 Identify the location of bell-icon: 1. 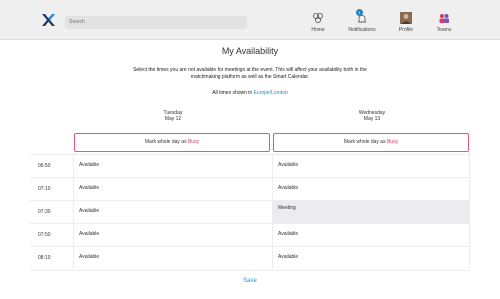
(362, 16).